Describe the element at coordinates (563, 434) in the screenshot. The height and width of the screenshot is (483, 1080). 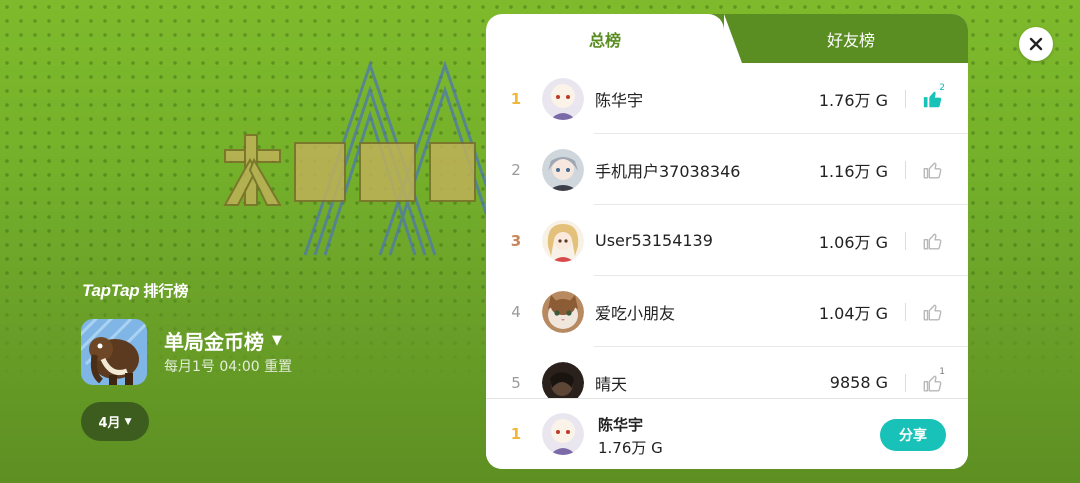
I see `my-avatar` at that location.